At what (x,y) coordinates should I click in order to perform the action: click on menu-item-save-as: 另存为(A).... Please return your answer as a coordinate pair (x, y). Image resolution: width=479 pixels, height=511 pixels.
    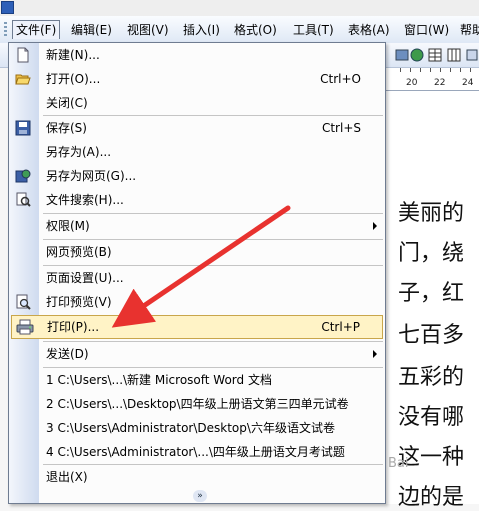
    Looking at the image, I should click on (197, 152).